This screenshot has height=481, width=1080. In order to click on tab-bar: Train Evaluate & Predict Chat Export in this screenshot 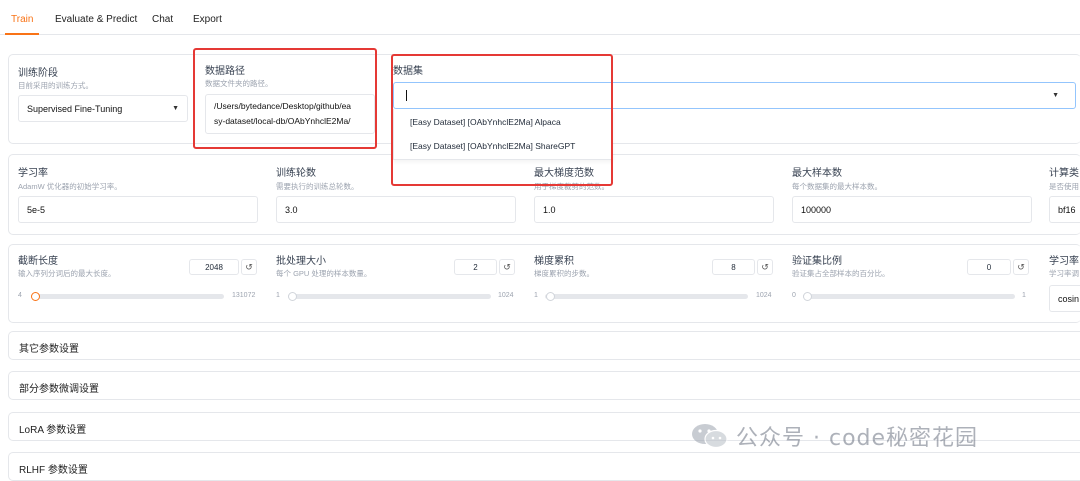, I will do `click(540, 21)`.